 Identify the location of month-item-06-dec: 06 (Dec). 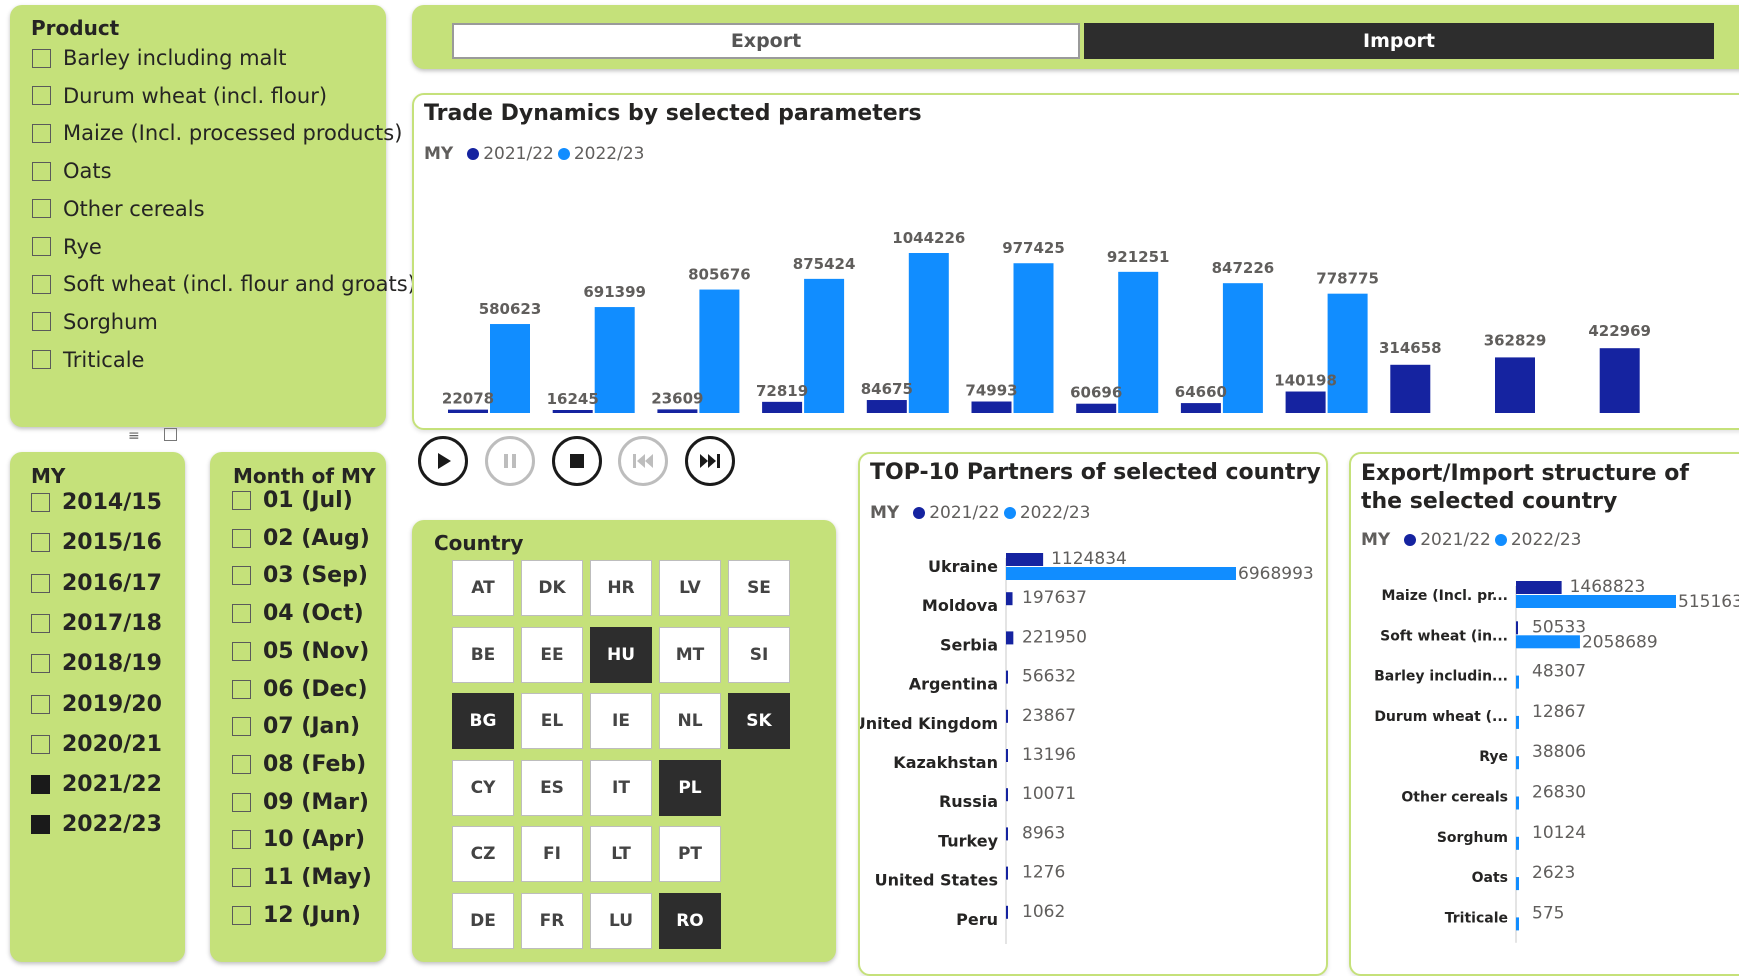
(300, 689).